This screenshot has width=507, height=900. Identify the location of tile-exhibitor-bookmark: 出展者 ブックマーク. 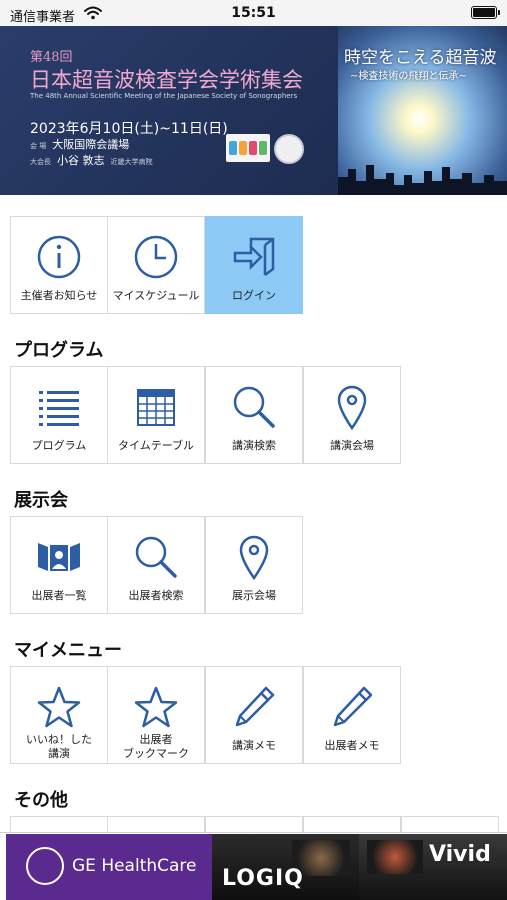
(156, 715).